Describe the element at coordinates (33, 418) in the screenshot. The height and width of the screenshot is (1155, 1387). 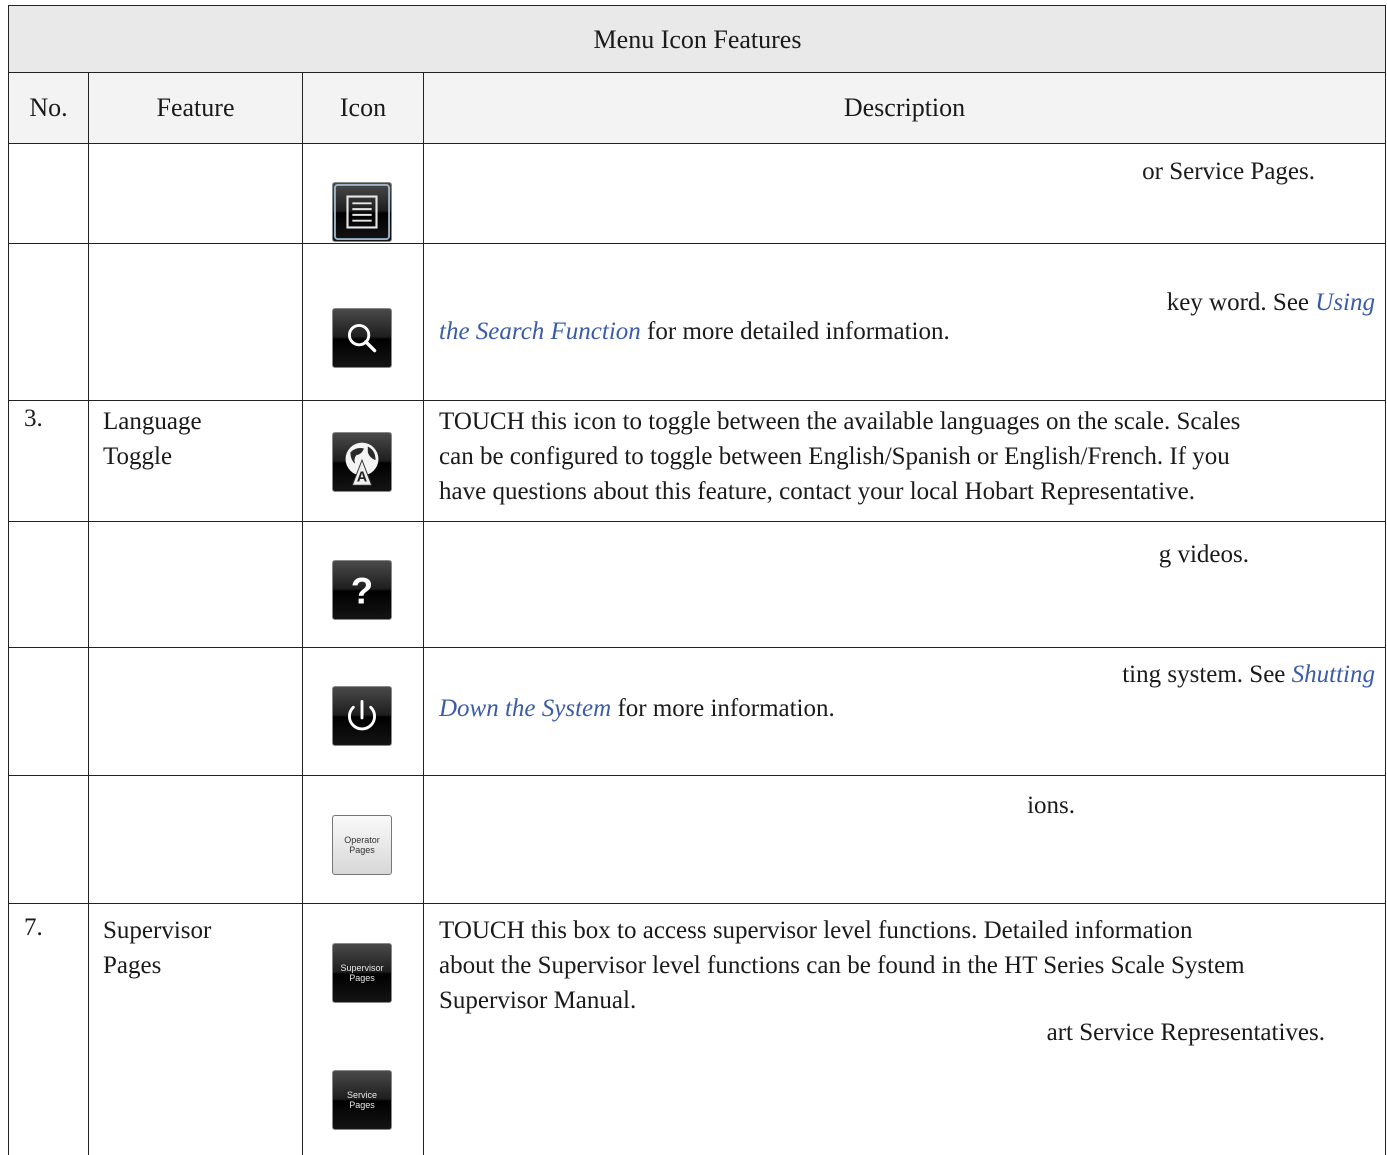
I see `row-number: 3.` at that location.